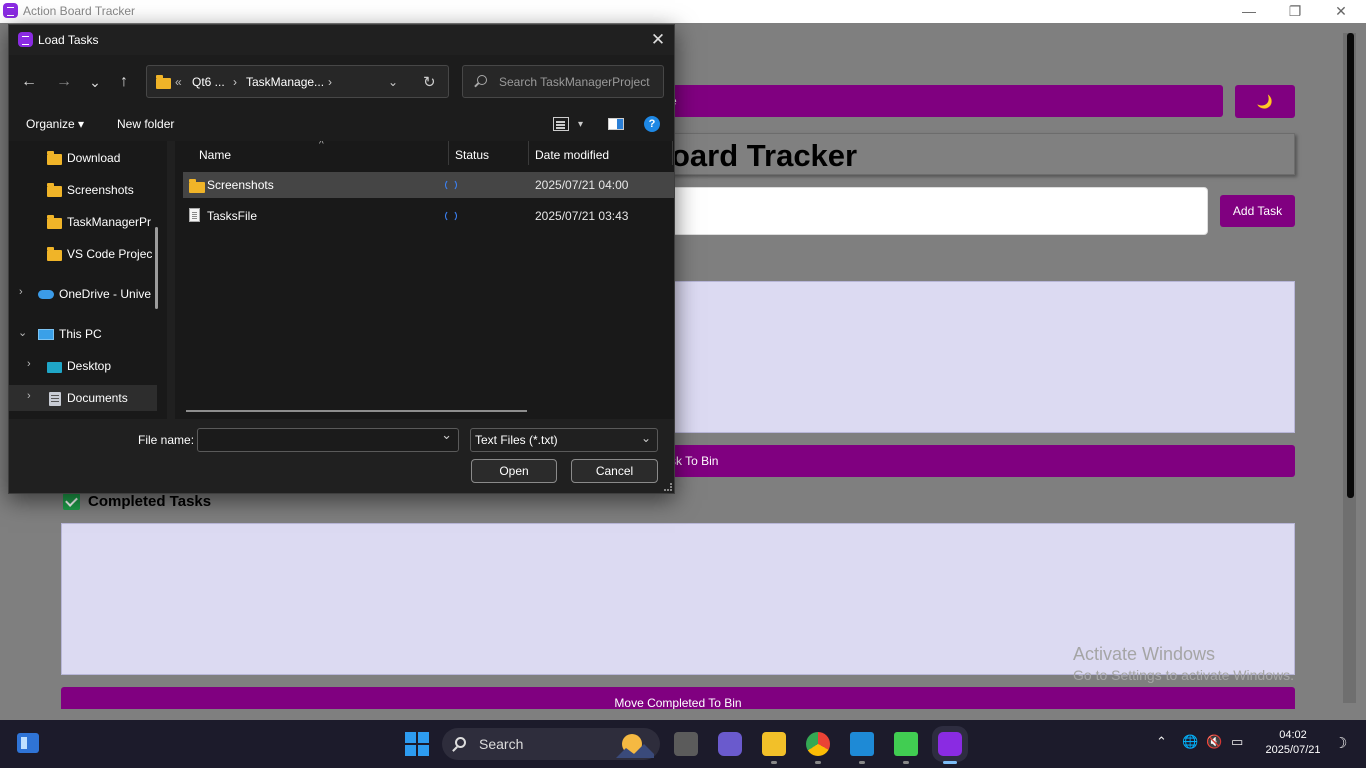 This screenshot has width=1366, height=768. I want to click on app-scrollbar, so click(1349, 368).